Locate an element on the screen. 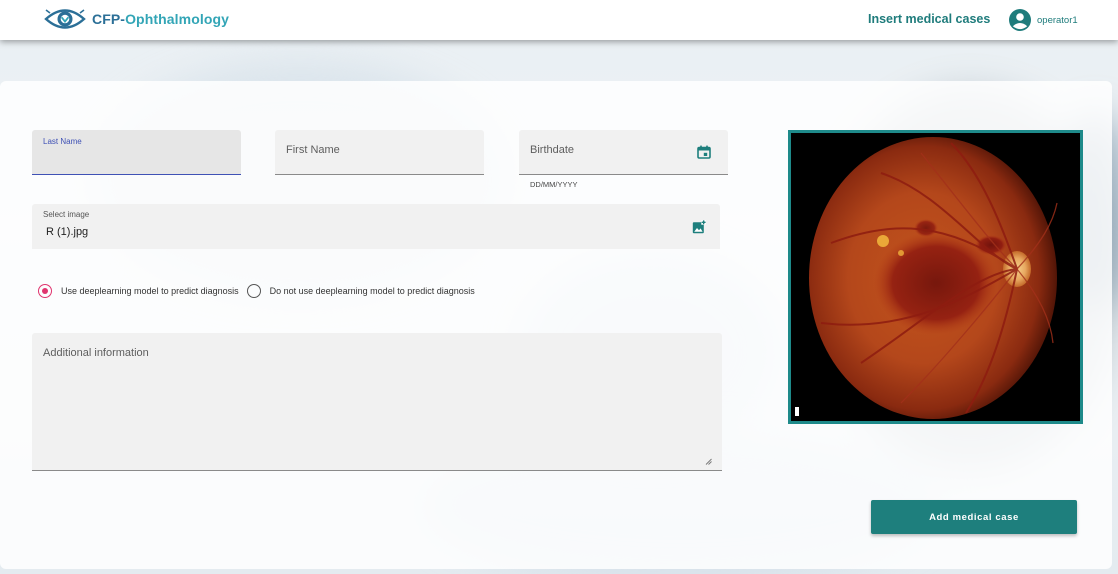  additional-info-textarea: Additional information is located at coordinates (377, 402).